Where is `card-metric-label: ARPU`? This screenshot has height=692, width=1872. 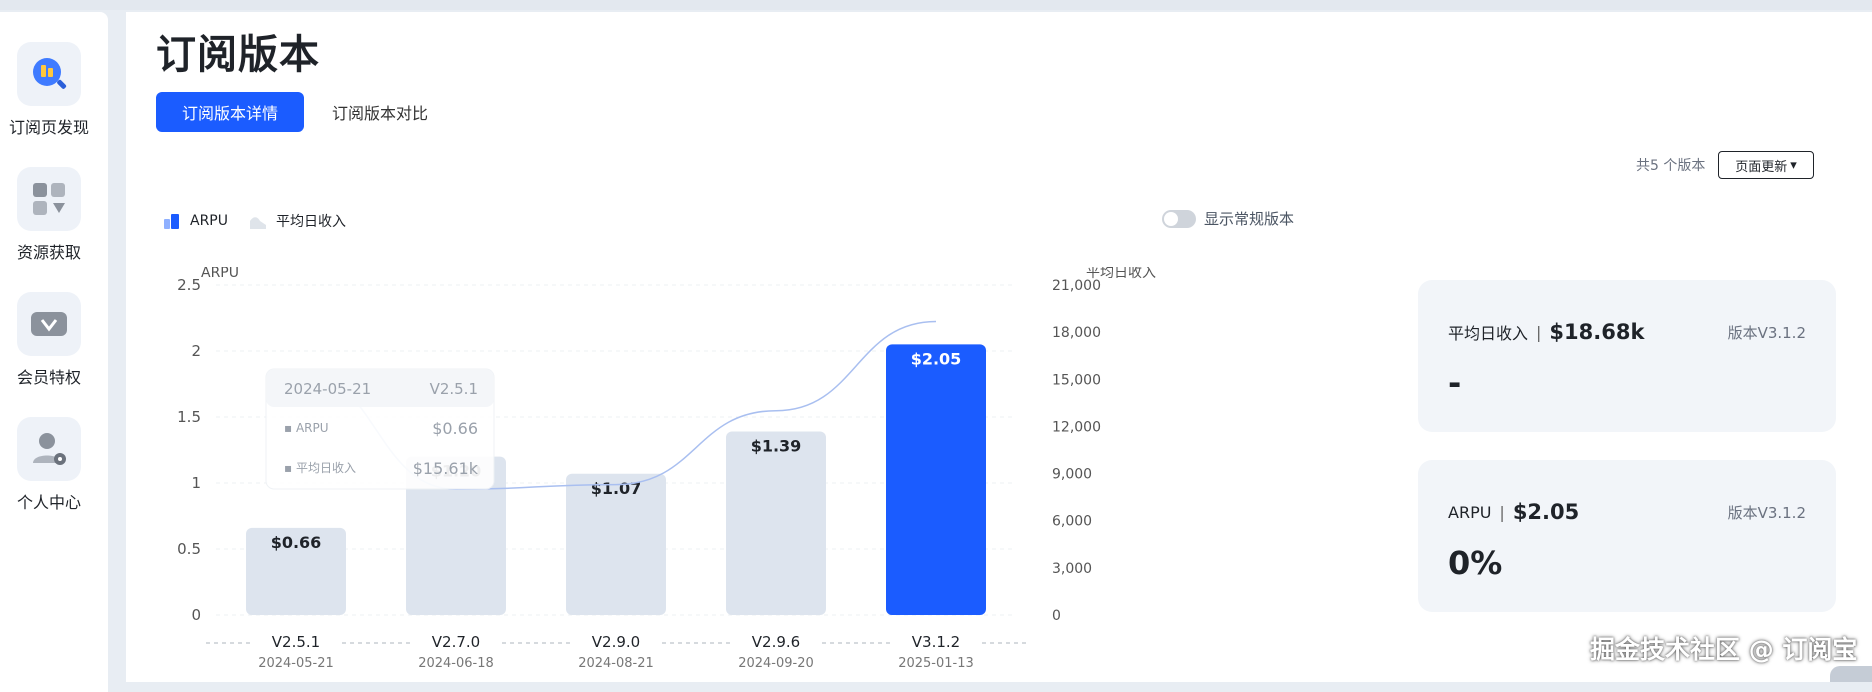
card-metric-label: ARPU is located at coordinates (1470, 512).